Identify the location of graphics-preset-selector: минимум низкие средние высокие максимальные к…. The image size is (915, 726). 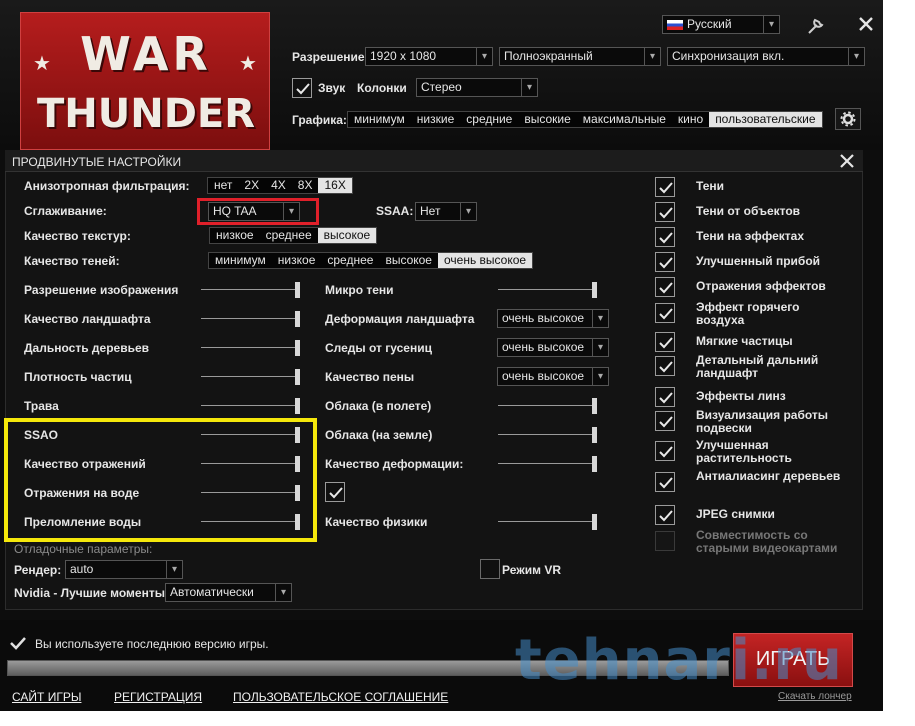
(585, 119).